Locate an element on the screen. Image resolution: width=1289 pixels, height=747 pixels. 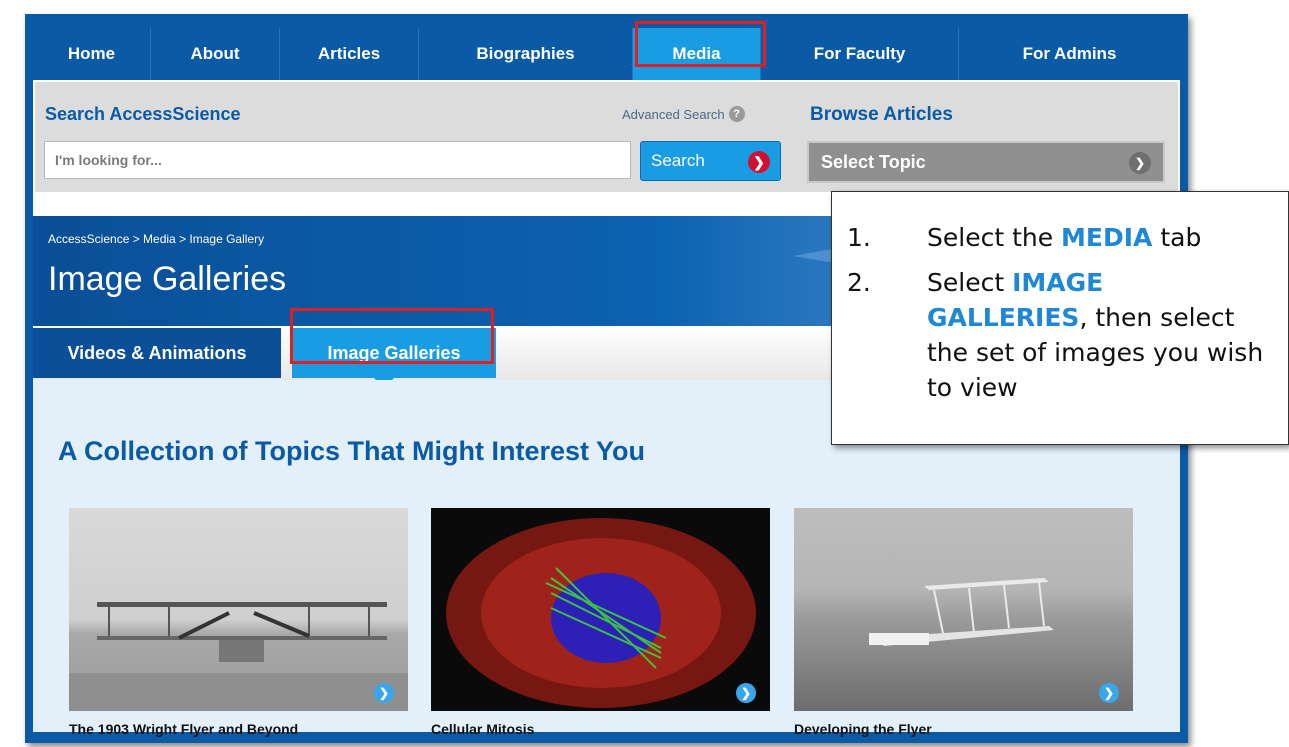
nav-for-admins: For Admins is located at coordinates (1069, 54).